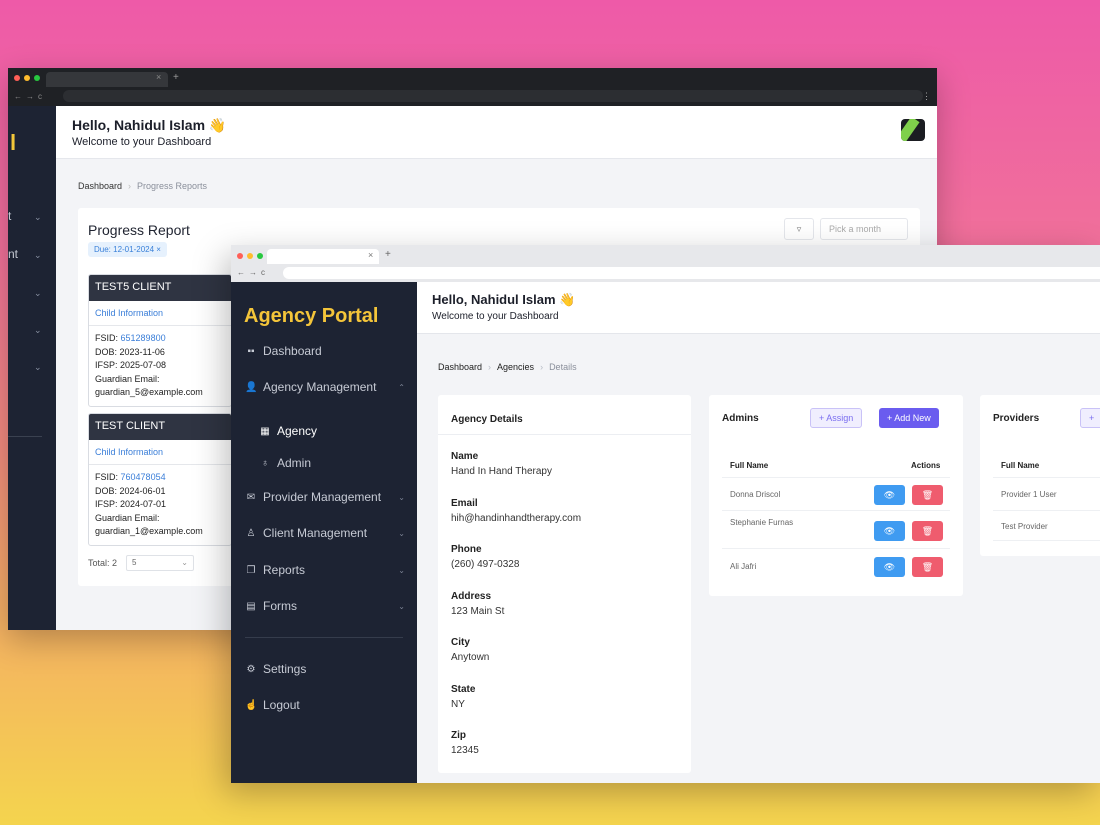 The height and width of the screenshot is (825, 1100). I want to click on chevron-up-icon: ⌃, so click(401, 387).